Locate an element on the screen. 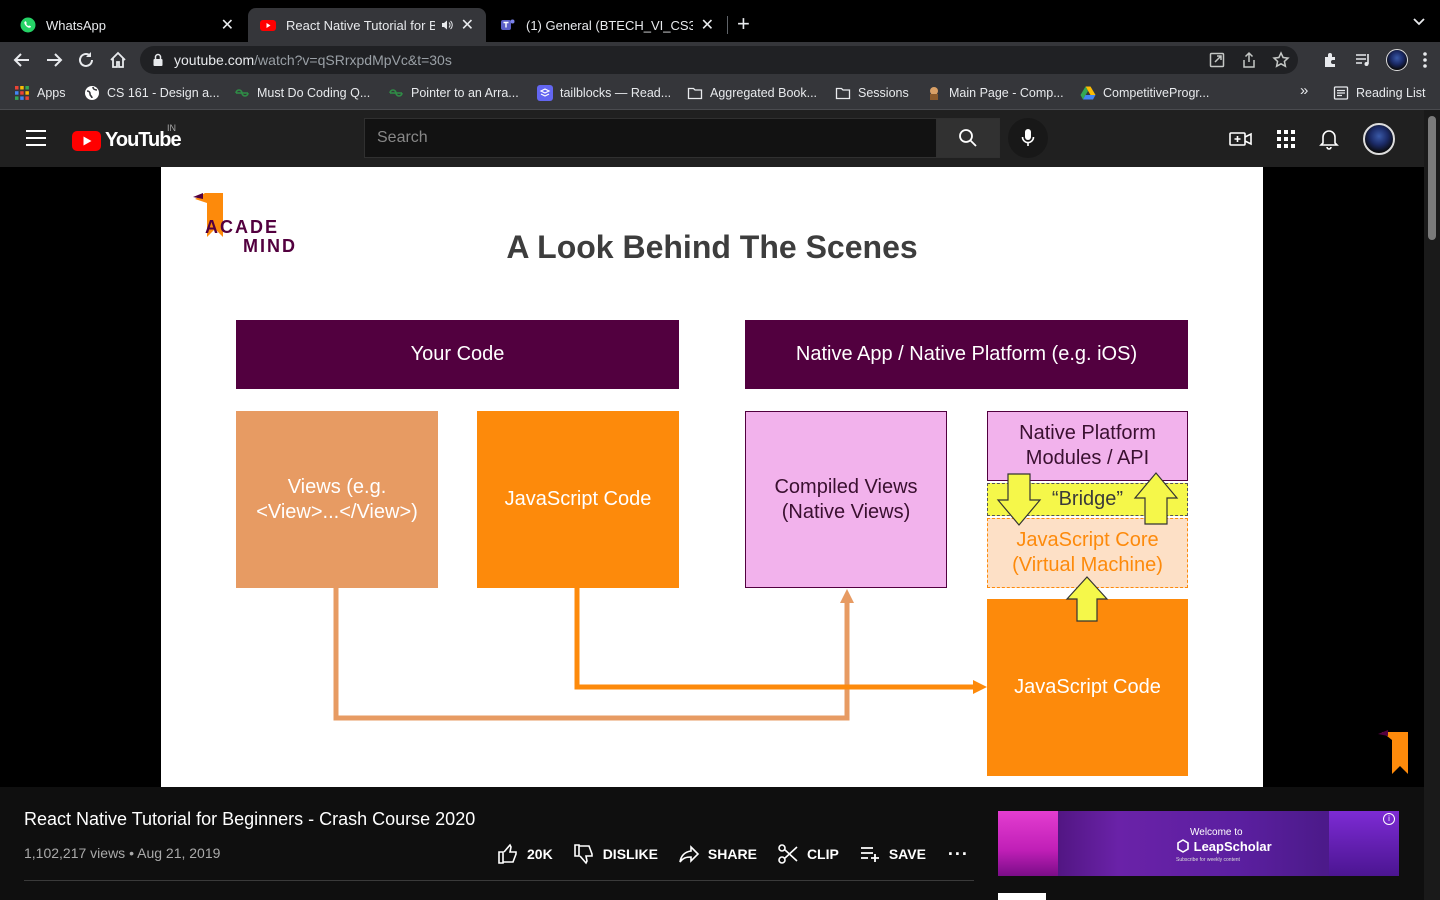 This screenshot has width=1440, height=900. view-count: 1,102,217 views is located at coordinates (75, 853).